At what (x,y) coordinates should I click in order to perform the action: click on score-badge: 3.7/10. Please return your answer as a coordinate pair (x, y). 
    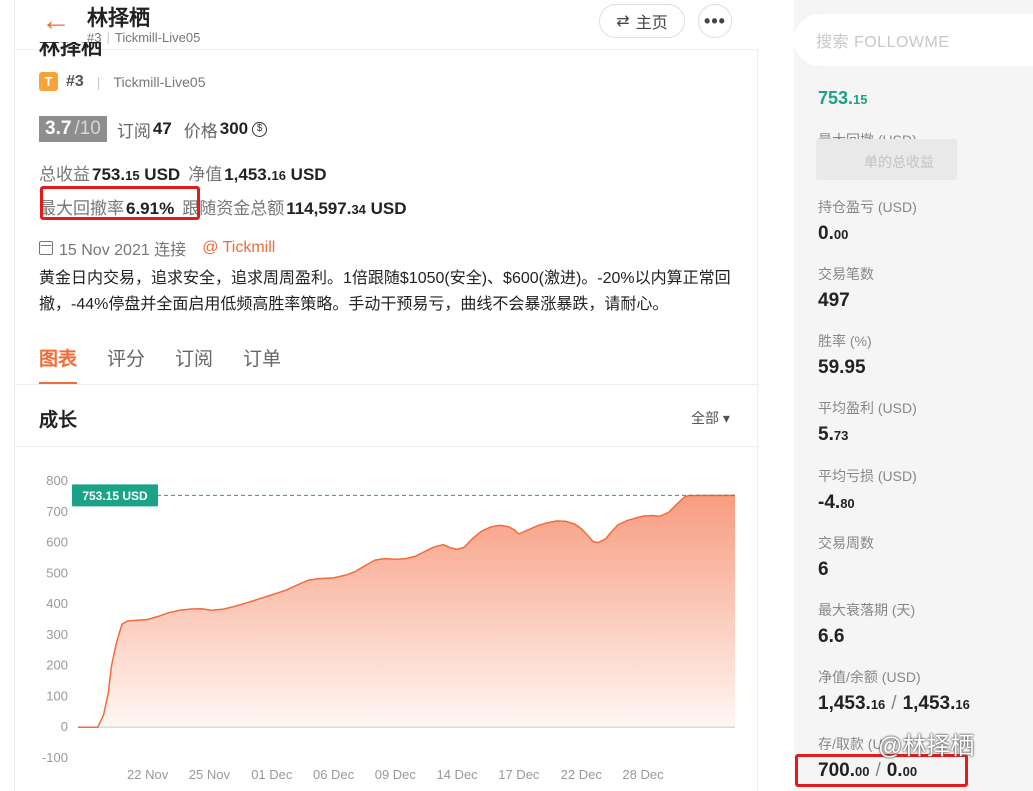
    Looking at the image, I should click on (73, 129).